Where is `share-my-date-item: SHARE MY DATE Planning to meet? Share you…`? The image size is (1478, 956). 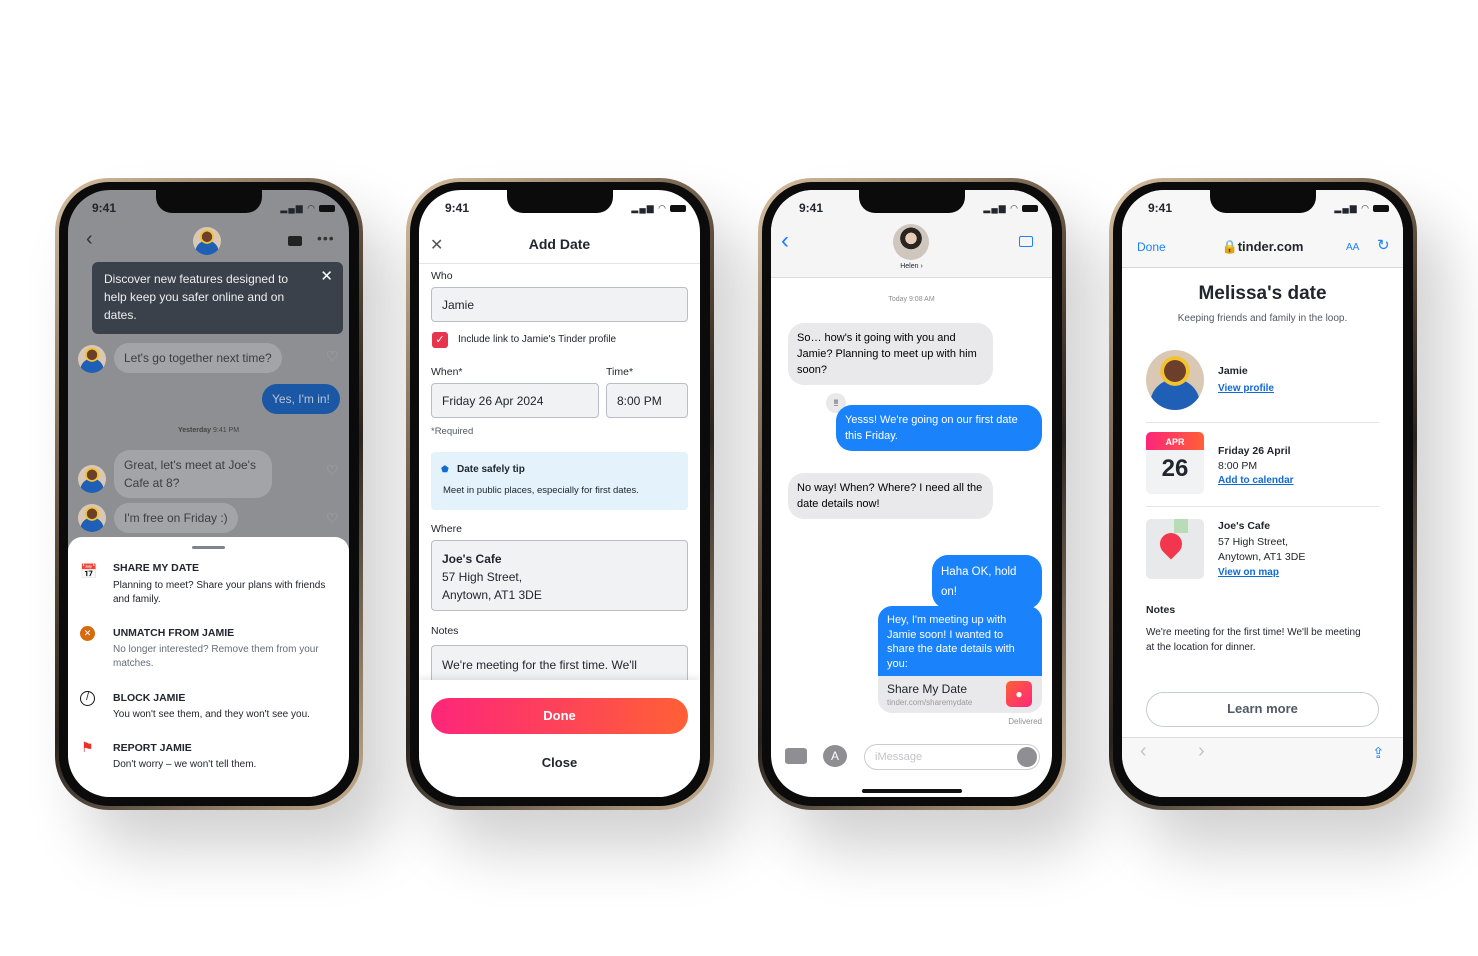 share-my-date-item: SHARE MY DATE Planning to meet? Share you… is located at coordinates (225, 584).